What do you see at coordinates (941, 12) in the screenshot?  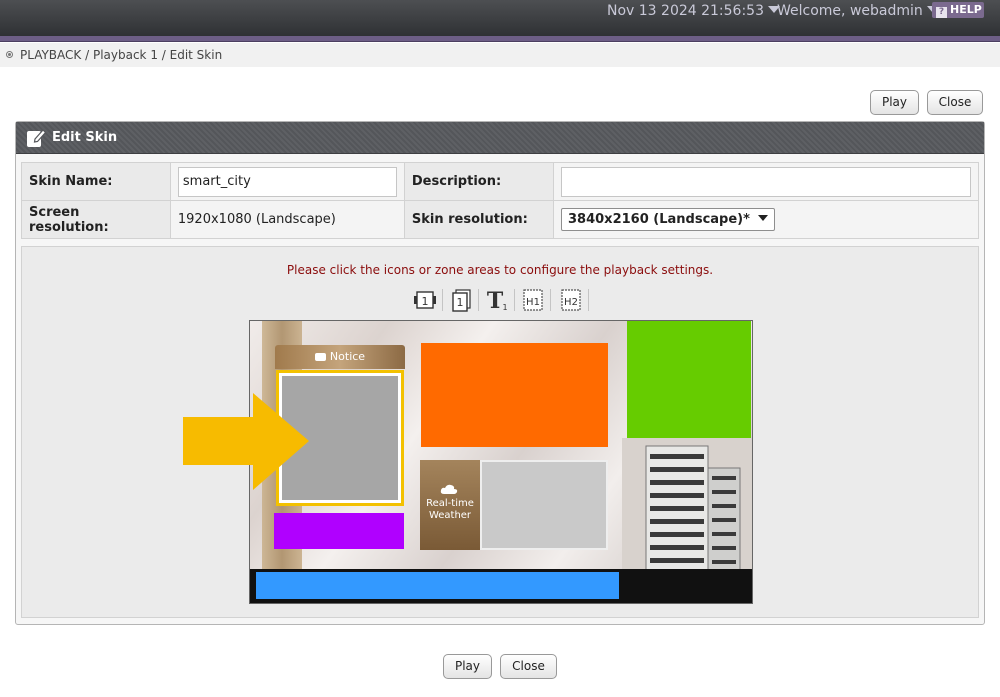 I see `question-icon: ?` at bounding box center [941, 12].